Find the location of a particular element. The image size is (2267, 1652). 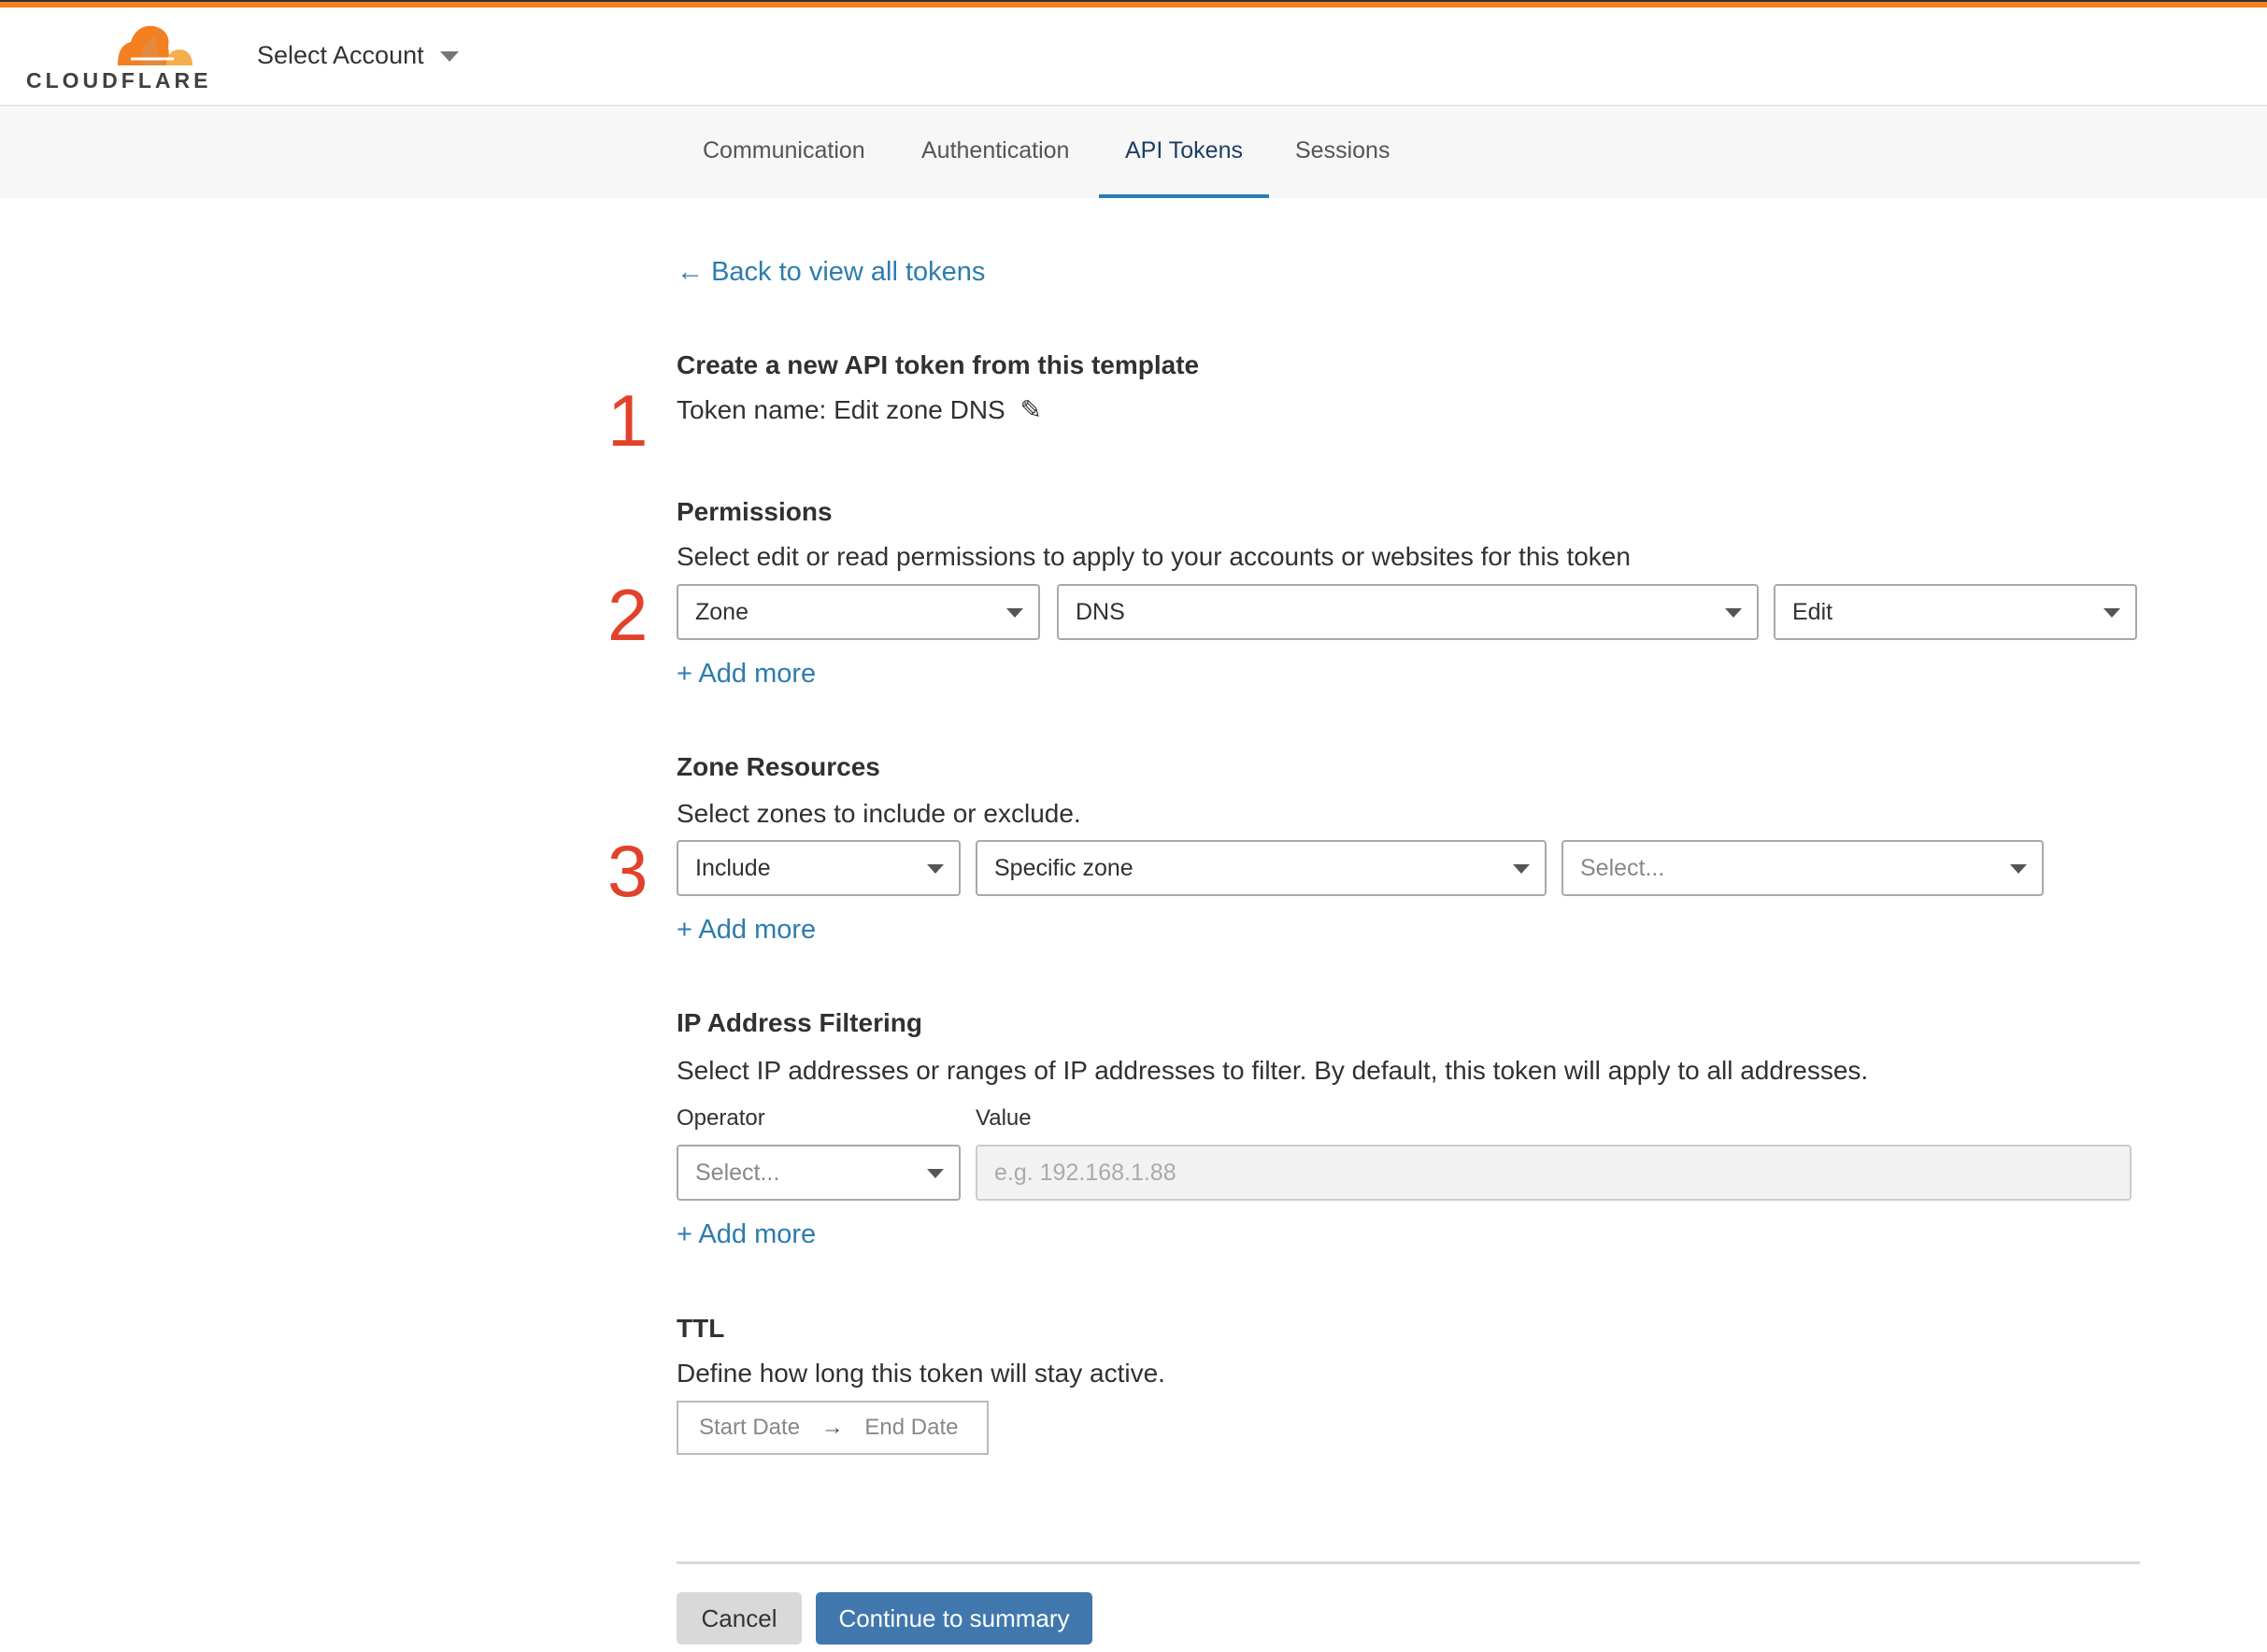

account-selector-label: Select Account is located at coordinates (341, 55).